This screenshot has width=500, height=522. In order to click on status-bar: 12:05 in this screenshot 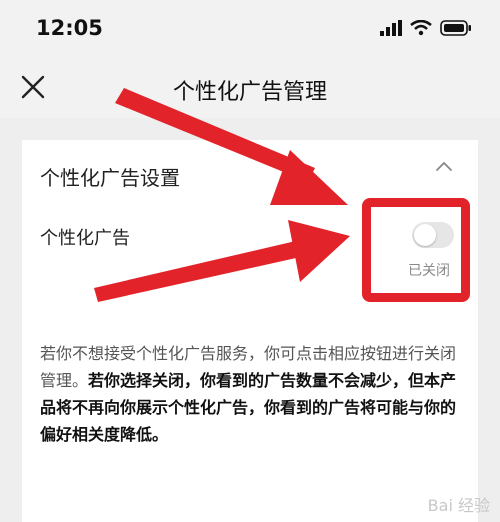, I will do `click(250, 29)`.